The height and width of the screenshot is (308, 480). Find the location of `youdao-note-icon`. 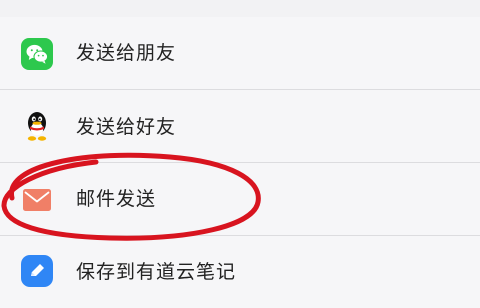

youdao-note-icon is located at coordinates (37, 271).